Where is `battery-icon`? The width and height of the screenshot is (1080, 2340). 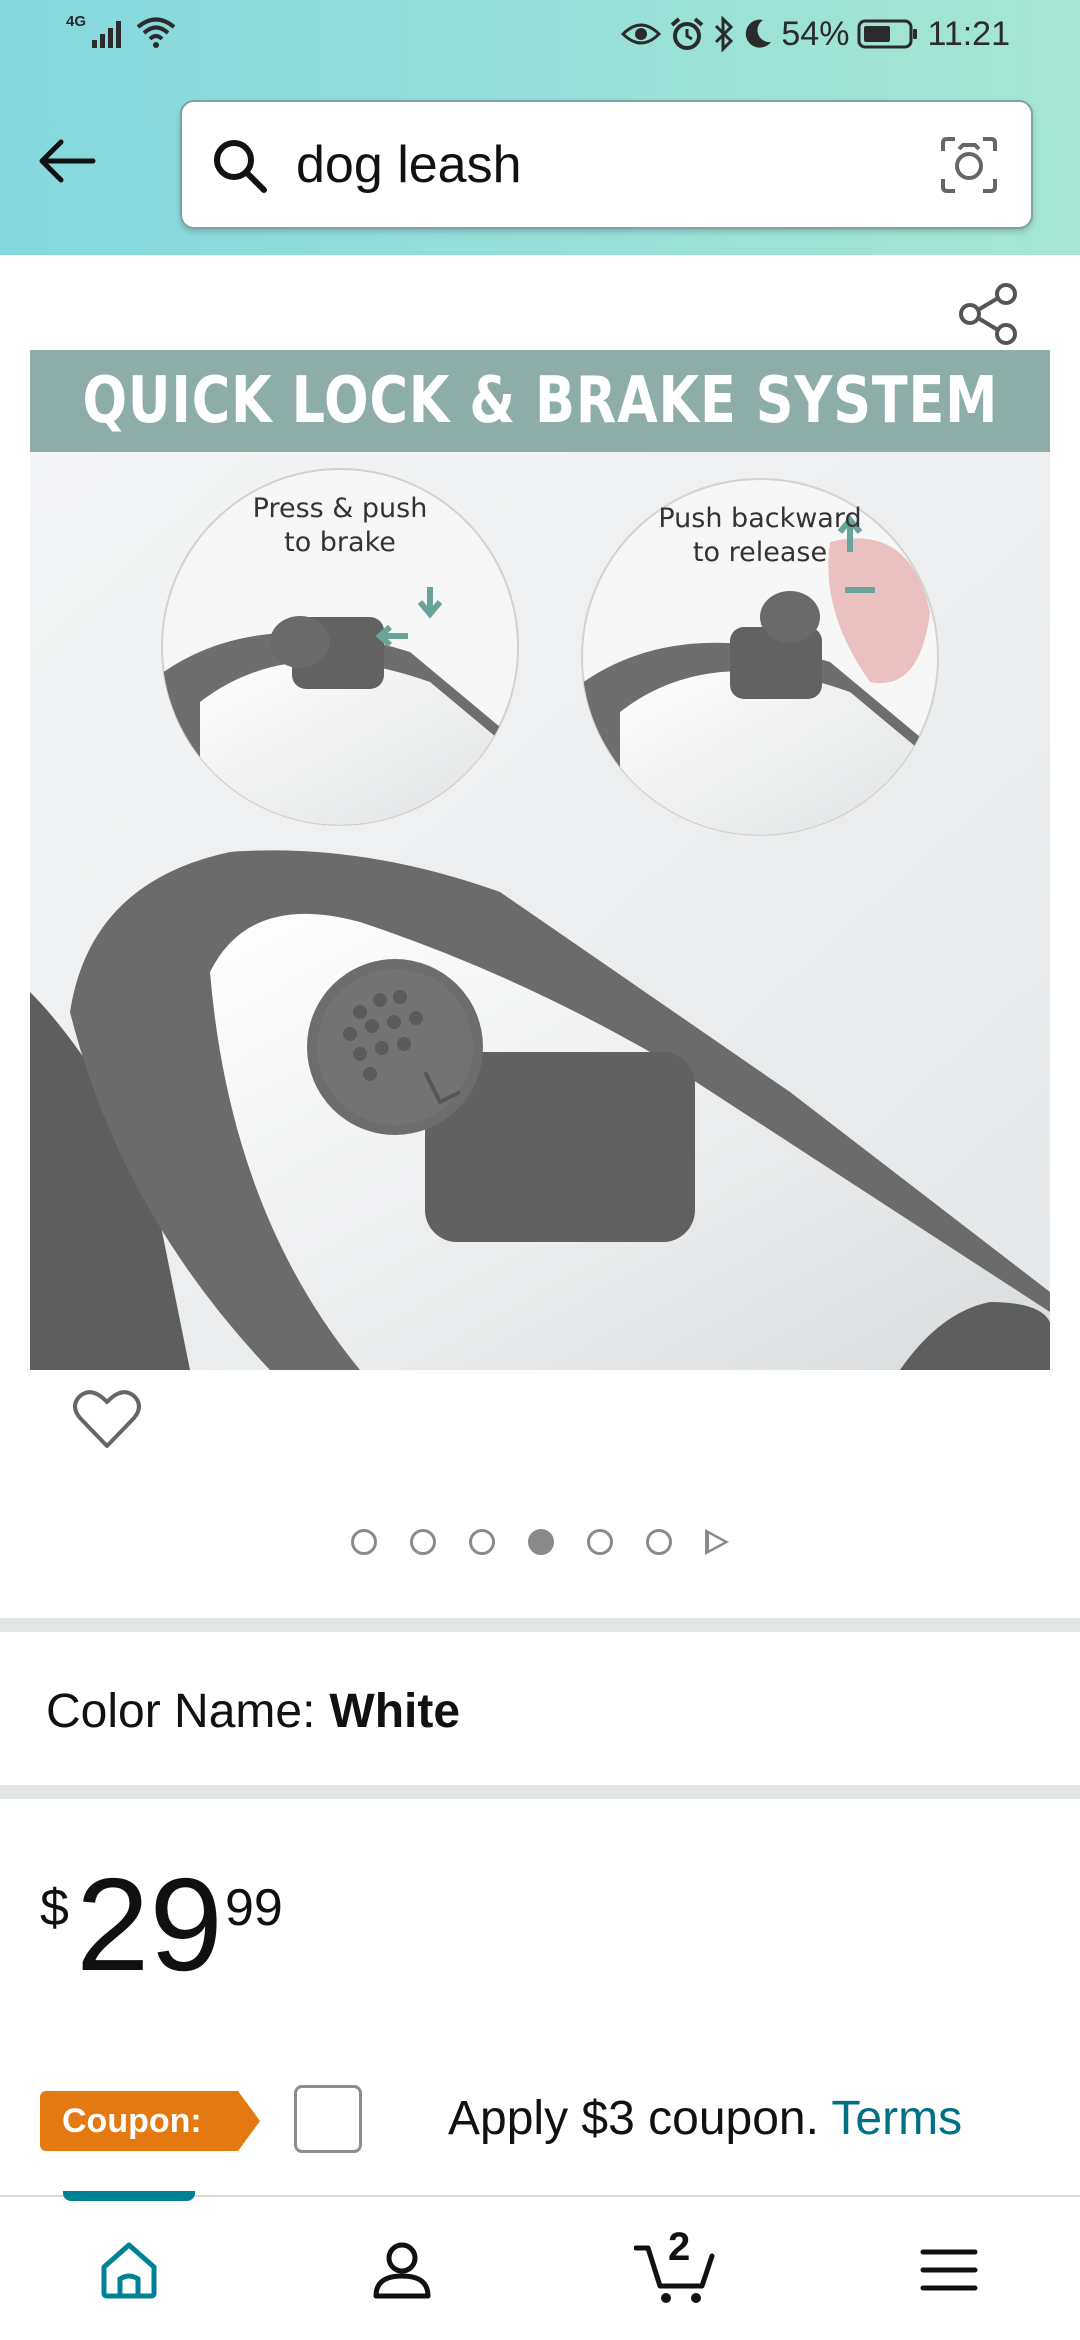 battery-icon is located at coordinates (887, 34).